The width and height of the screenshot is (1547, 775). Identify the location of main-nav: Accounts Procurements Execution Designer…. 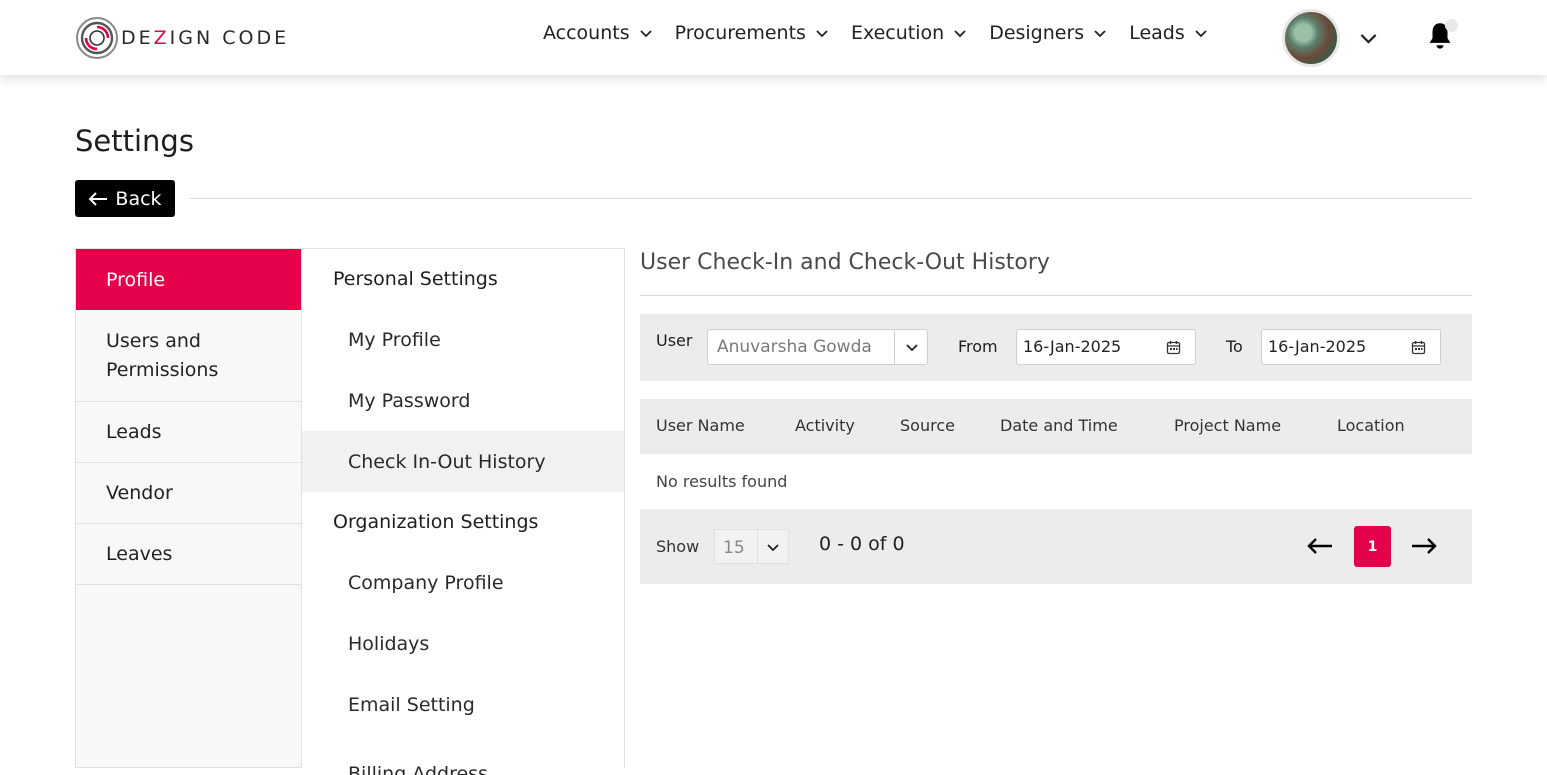
(886, 33).